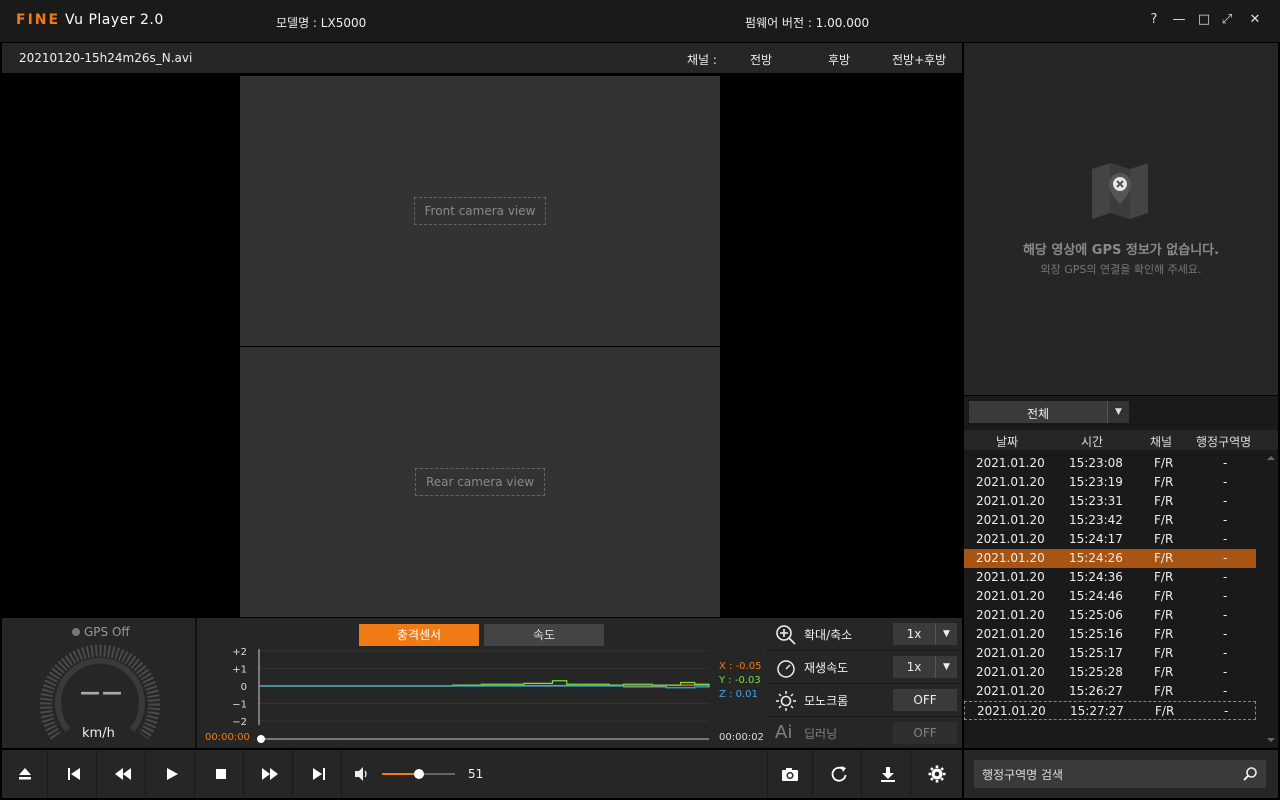 The width and height of the screenshot is (1280, 800). What do you see at coordinates (937, 774) in the screenshot?
I see `settings-button` at bounding box center [937, 774].